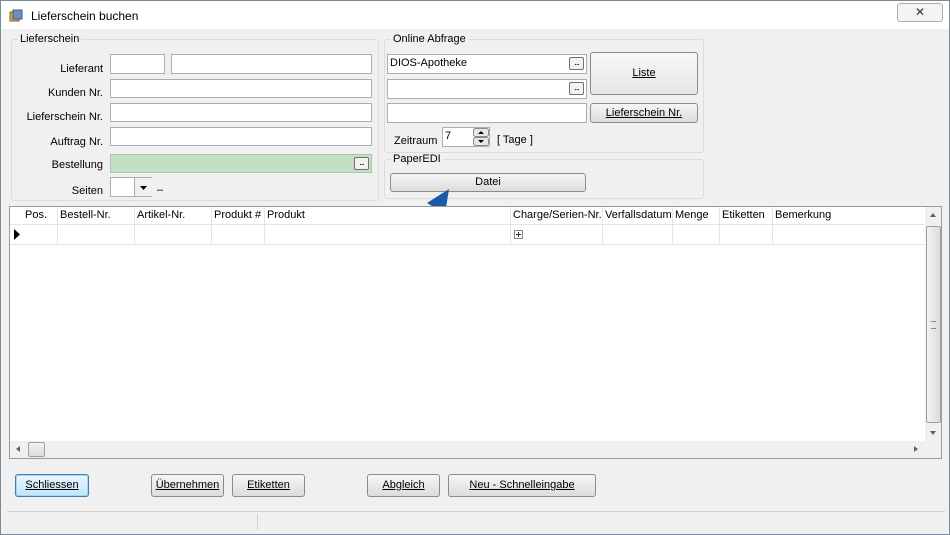 This screenshot has width=950, height=535. I want to click on column-header-artikel-nr: Artikel-Nr., so click(173, 215).